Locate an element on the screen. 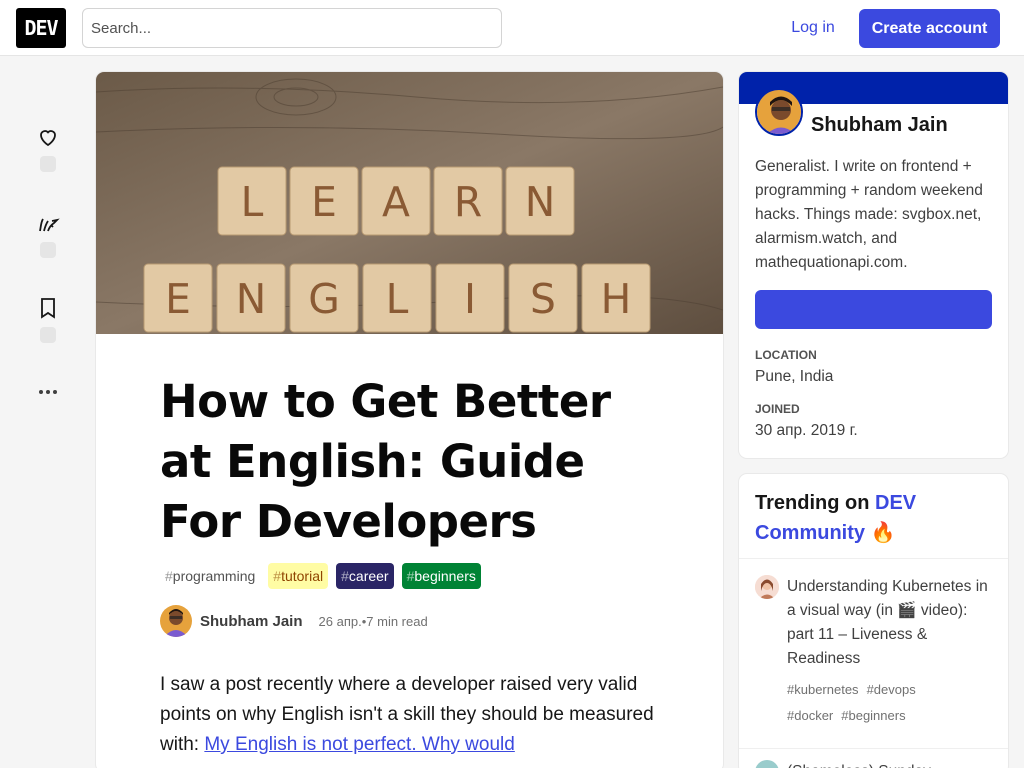  location-label: LOCATION is located at coordinates (786, 355).